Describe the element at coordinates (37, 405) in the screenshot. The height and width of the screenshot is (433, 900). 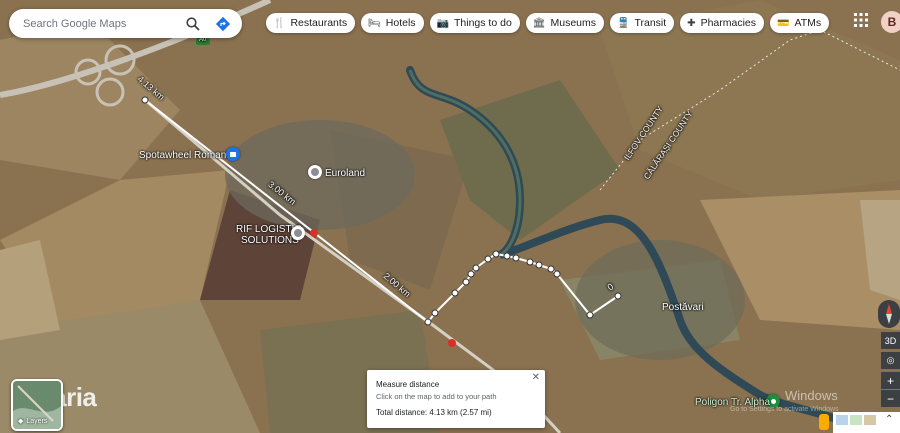
I see `layers-button: ◆ Layers` at that location.